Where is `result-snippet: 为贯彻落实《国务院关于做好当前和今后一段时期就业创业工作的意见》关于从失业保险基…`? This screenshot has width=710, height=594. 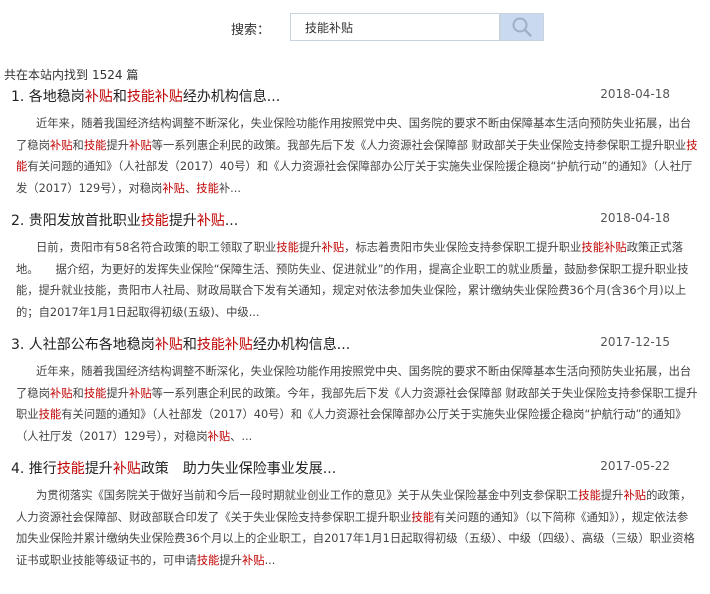
result-snippet: 为贯彻落实《国务院关于做好当前和今后一段时期就业创业工作的意见》关于从失业保险基… is located at coordinates (355, 528).